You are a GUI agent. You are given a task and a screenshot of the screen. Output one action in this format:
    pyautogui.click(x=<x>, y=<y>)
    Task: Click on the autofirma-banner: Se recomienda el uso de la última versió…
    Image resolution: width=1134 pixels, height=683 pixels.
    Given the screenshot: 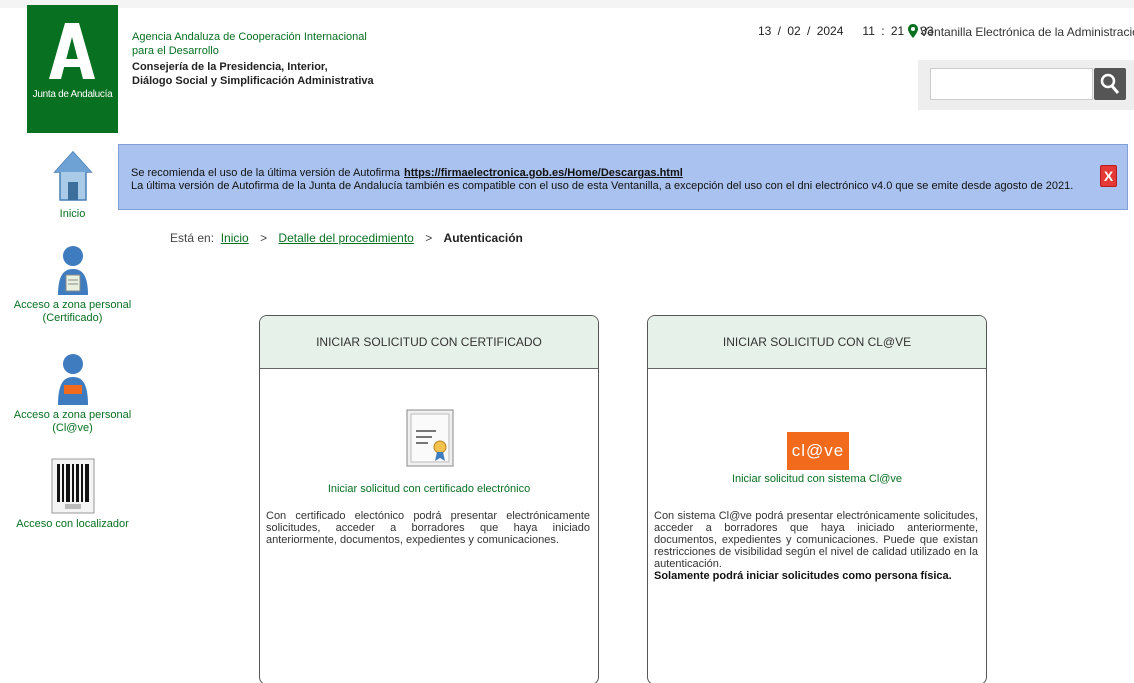 What is the action you would take?
    pyautogui.click(x=623, y=177)
    